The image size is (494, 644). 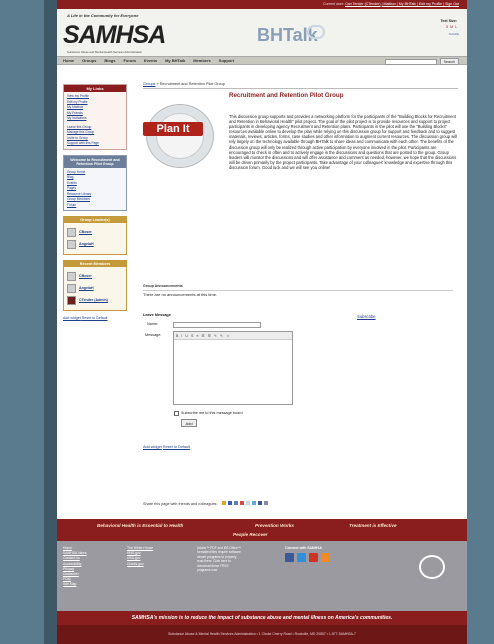 I want to click on font-color-icon: ✎, so click(x=215, y=336).